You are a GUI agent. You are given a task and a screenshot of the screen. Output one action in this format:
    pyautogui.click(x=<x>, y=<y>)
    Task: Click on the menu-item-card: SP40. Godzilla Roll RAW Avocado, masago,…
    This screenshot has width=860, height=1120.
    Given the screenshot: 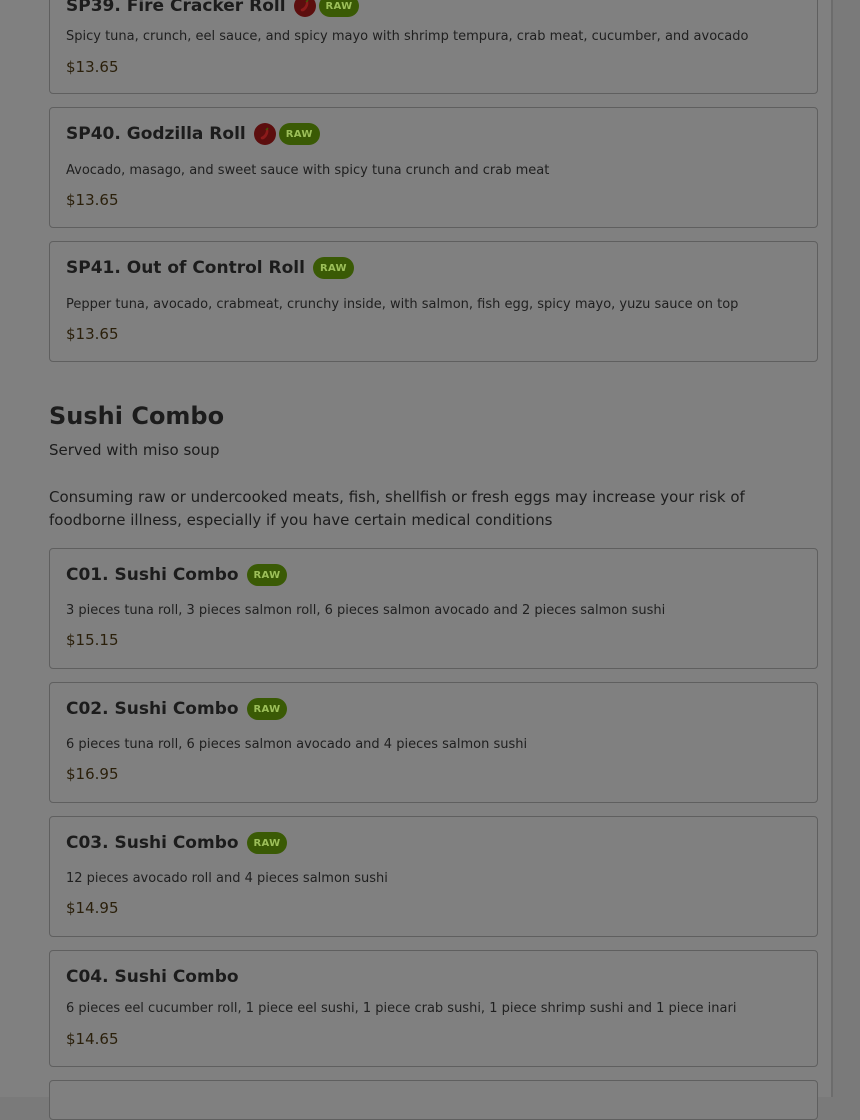 What is the action you would take?
    pyautogui.click(x=433, y=167)
    